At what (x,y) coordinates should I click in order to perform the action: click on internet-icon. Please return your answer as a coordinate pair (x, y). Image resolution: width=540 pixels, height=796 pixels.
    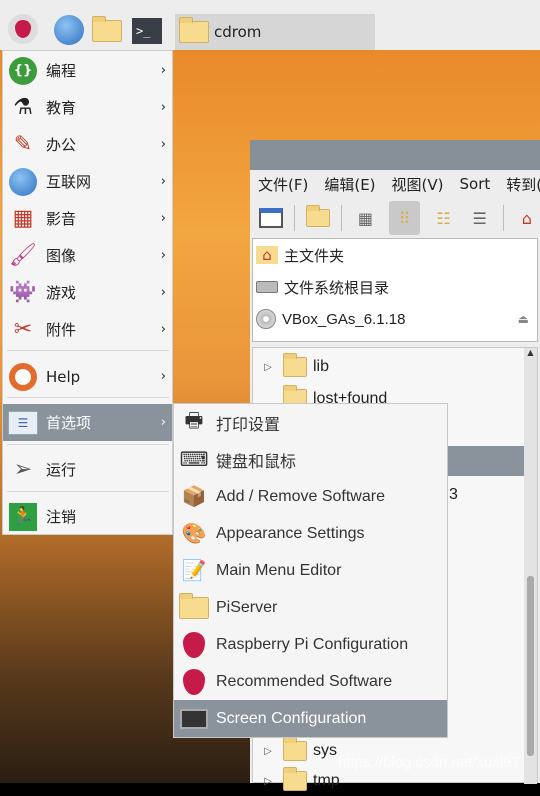
    Looking at the image, I should click on (23, 181).